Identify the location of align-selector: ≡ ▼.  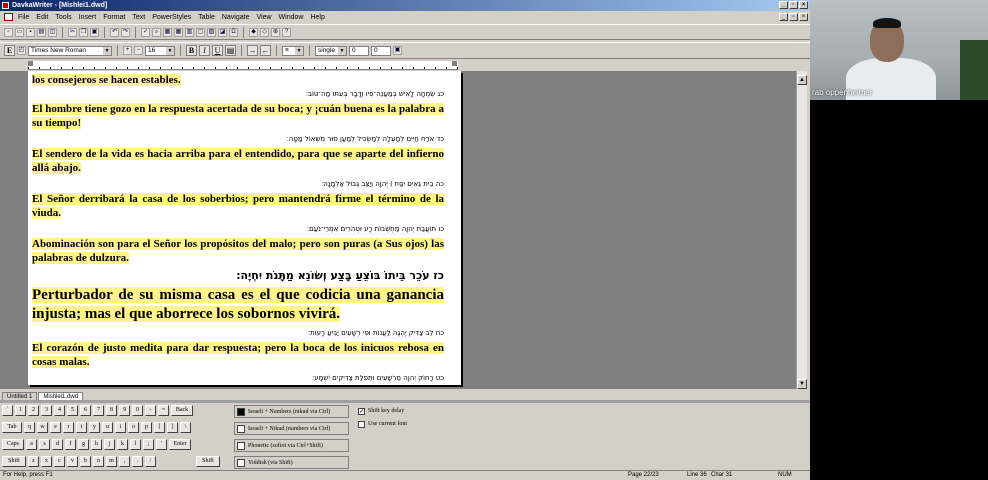
(293, 50).